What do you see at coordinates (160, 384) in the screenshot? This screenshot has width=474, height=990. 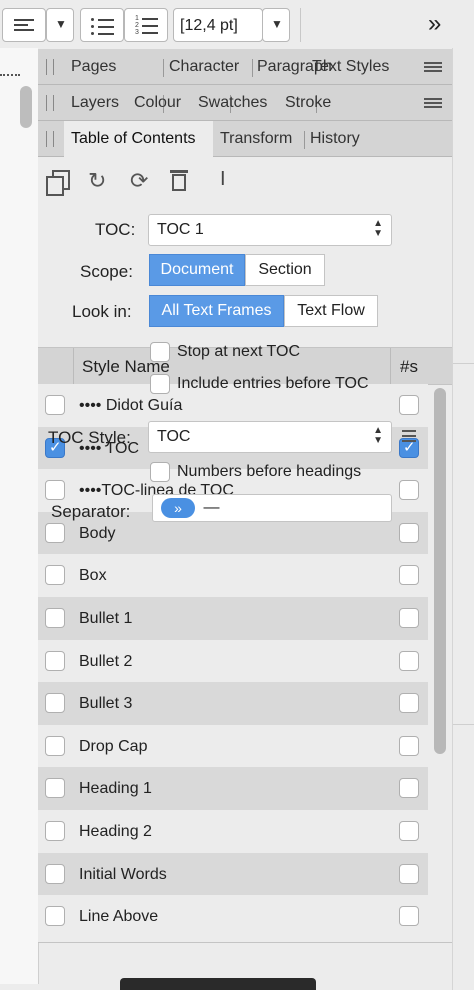 I see `include-before-checkbox` at bounding box center [160, 384].